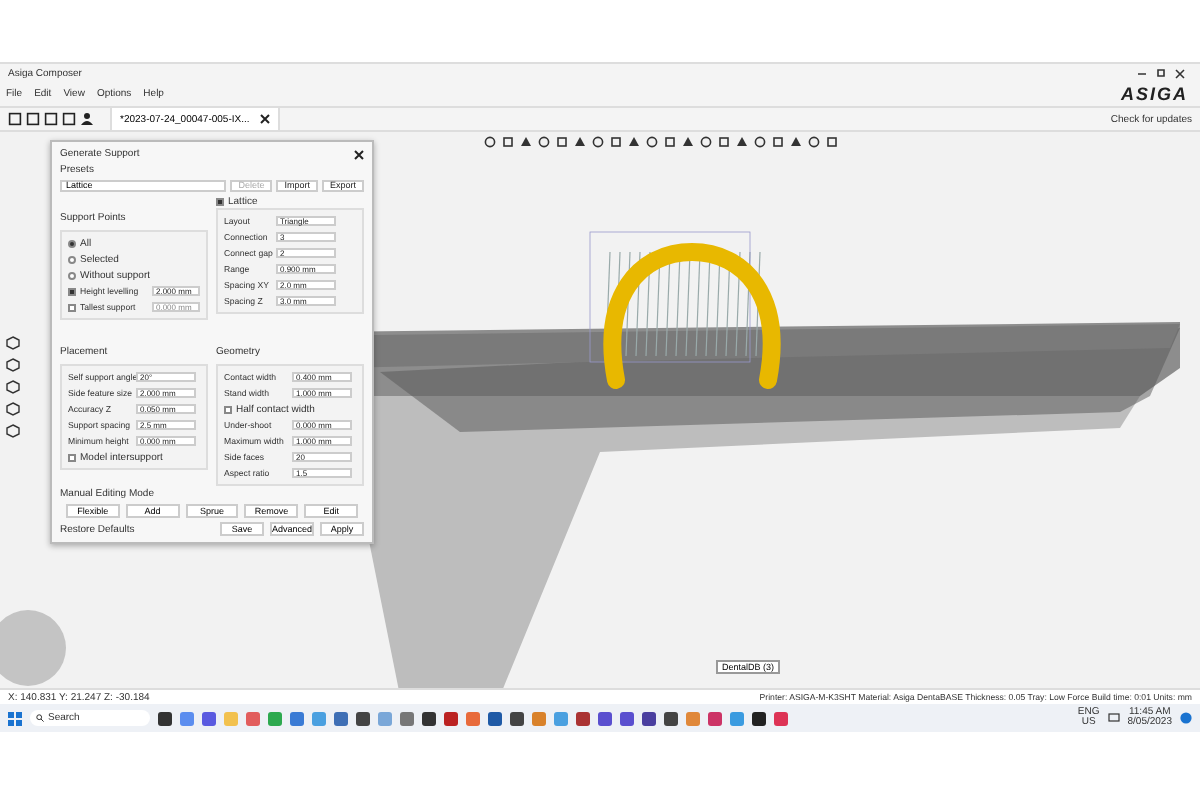 Image resolution: width=1200 pixels, height=800 pixels. Describe the element at coordinates (1154, 94) in the screenshot. I see `brand-logo: ASIGA` at that location.